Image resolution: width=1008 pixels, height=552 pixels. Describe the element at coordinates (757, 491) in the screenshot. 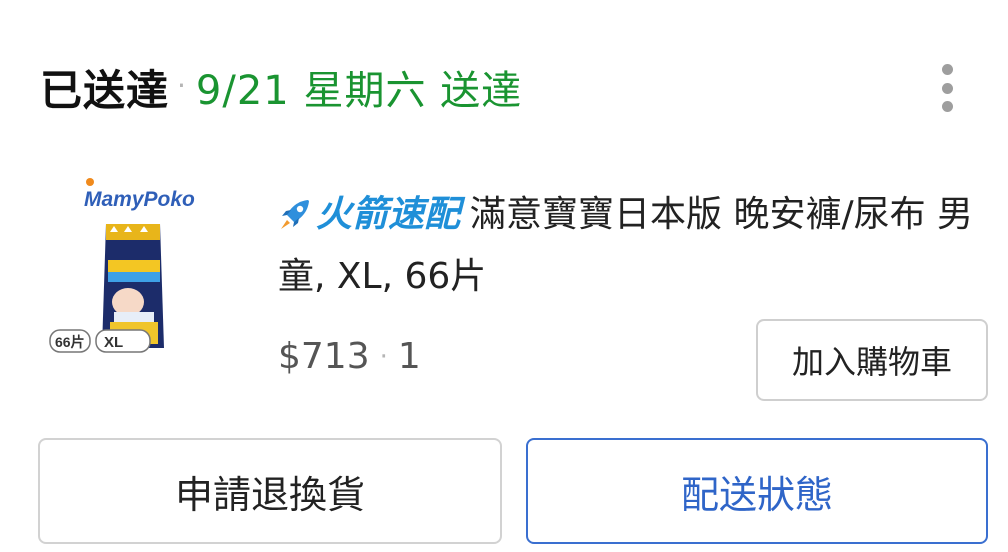

I see `delivery-status-button: 配送狀態` at that location.